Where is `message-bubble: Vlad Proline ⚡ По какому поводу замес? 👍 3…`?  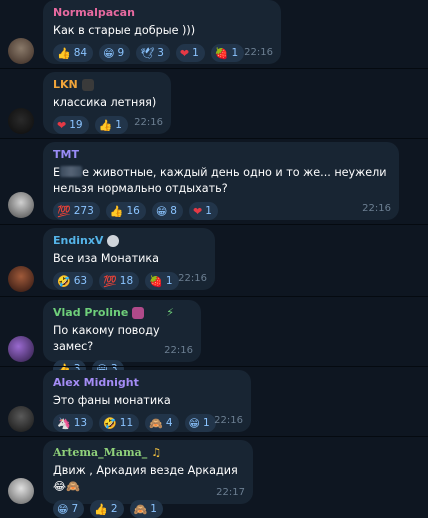 message-bubble: Vlad Proline ⚡ По какому поводу замес? 👍 3… is located at coordinates (122, 339).